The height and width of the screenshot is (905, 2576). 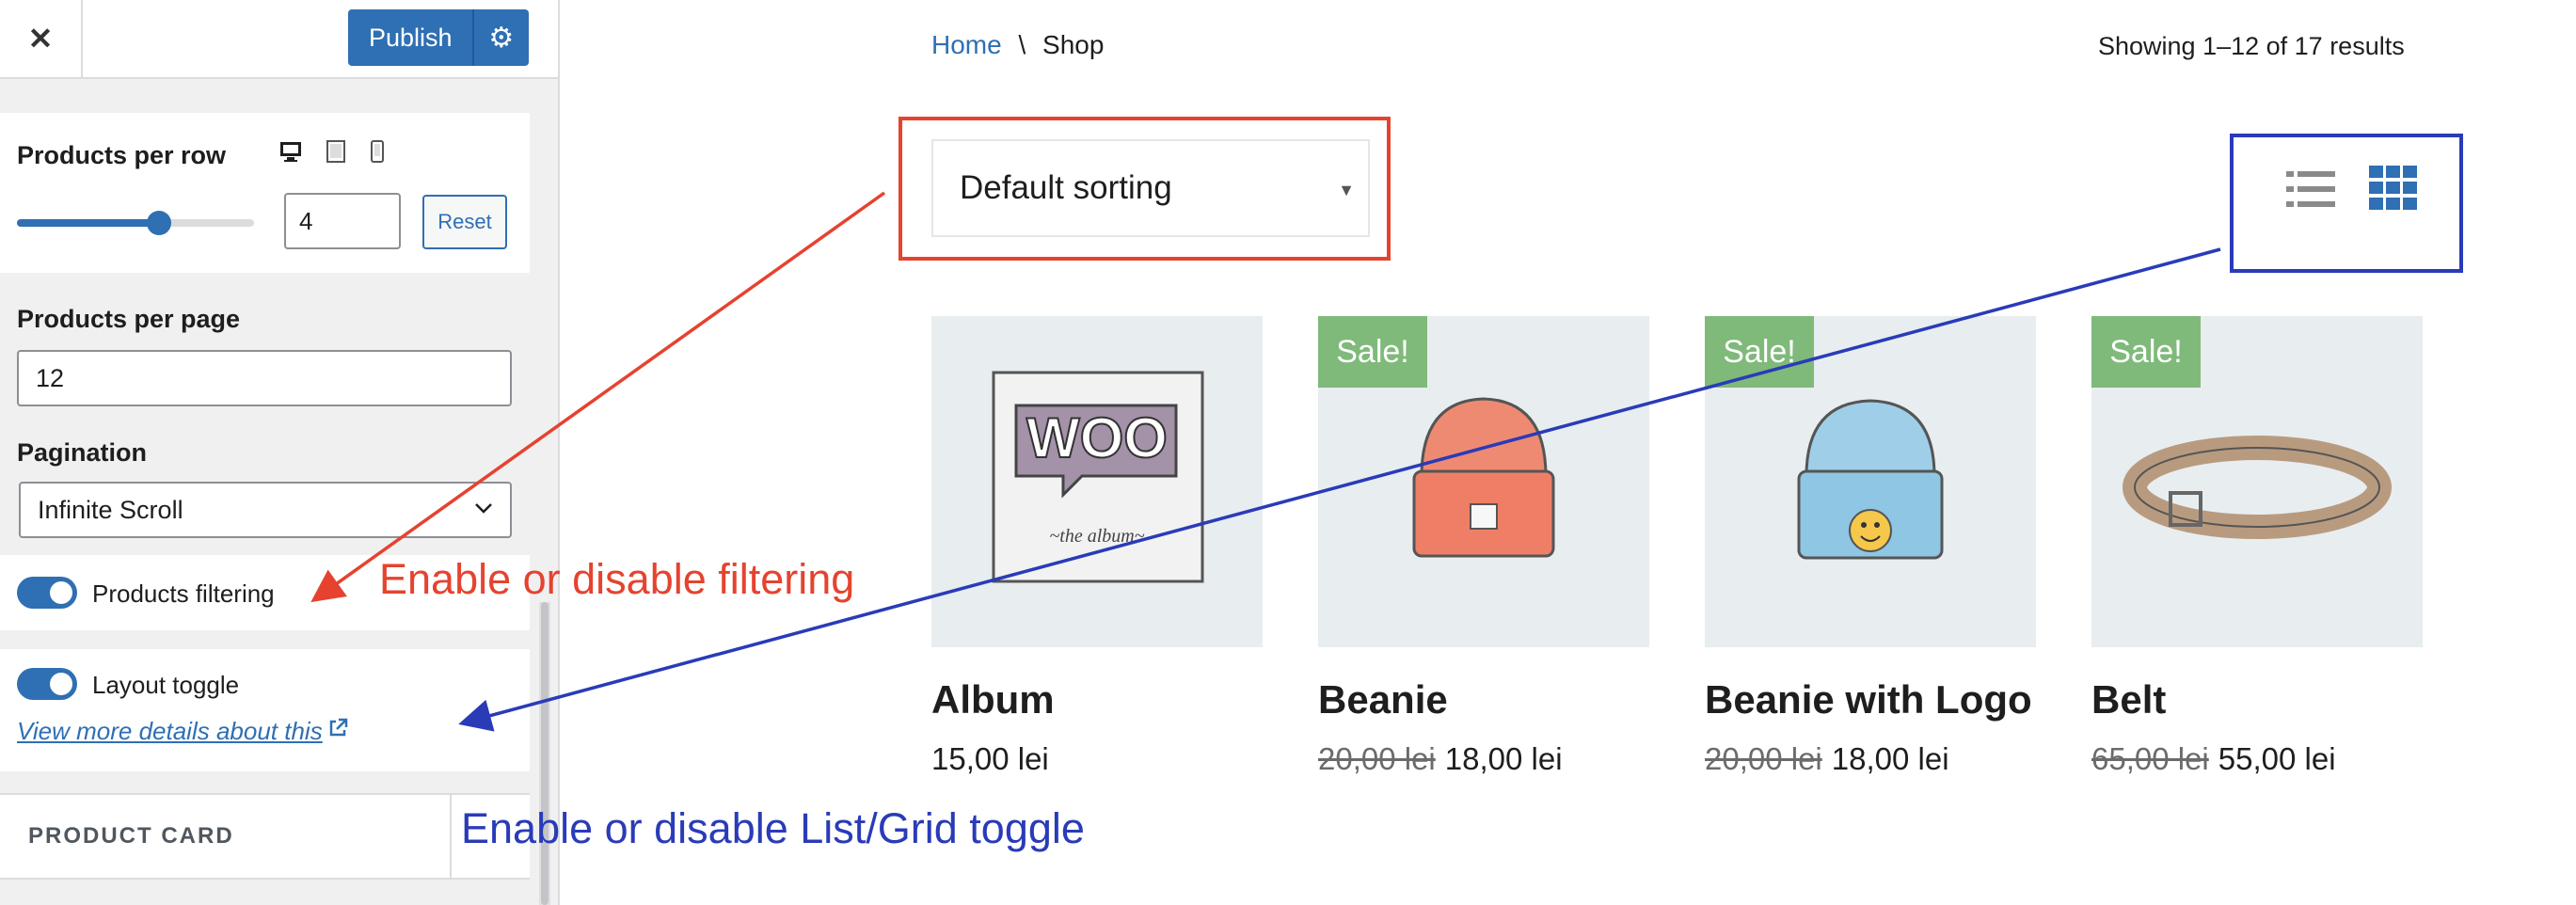 I want to click on device-switcher, so click(x=341, y=154).